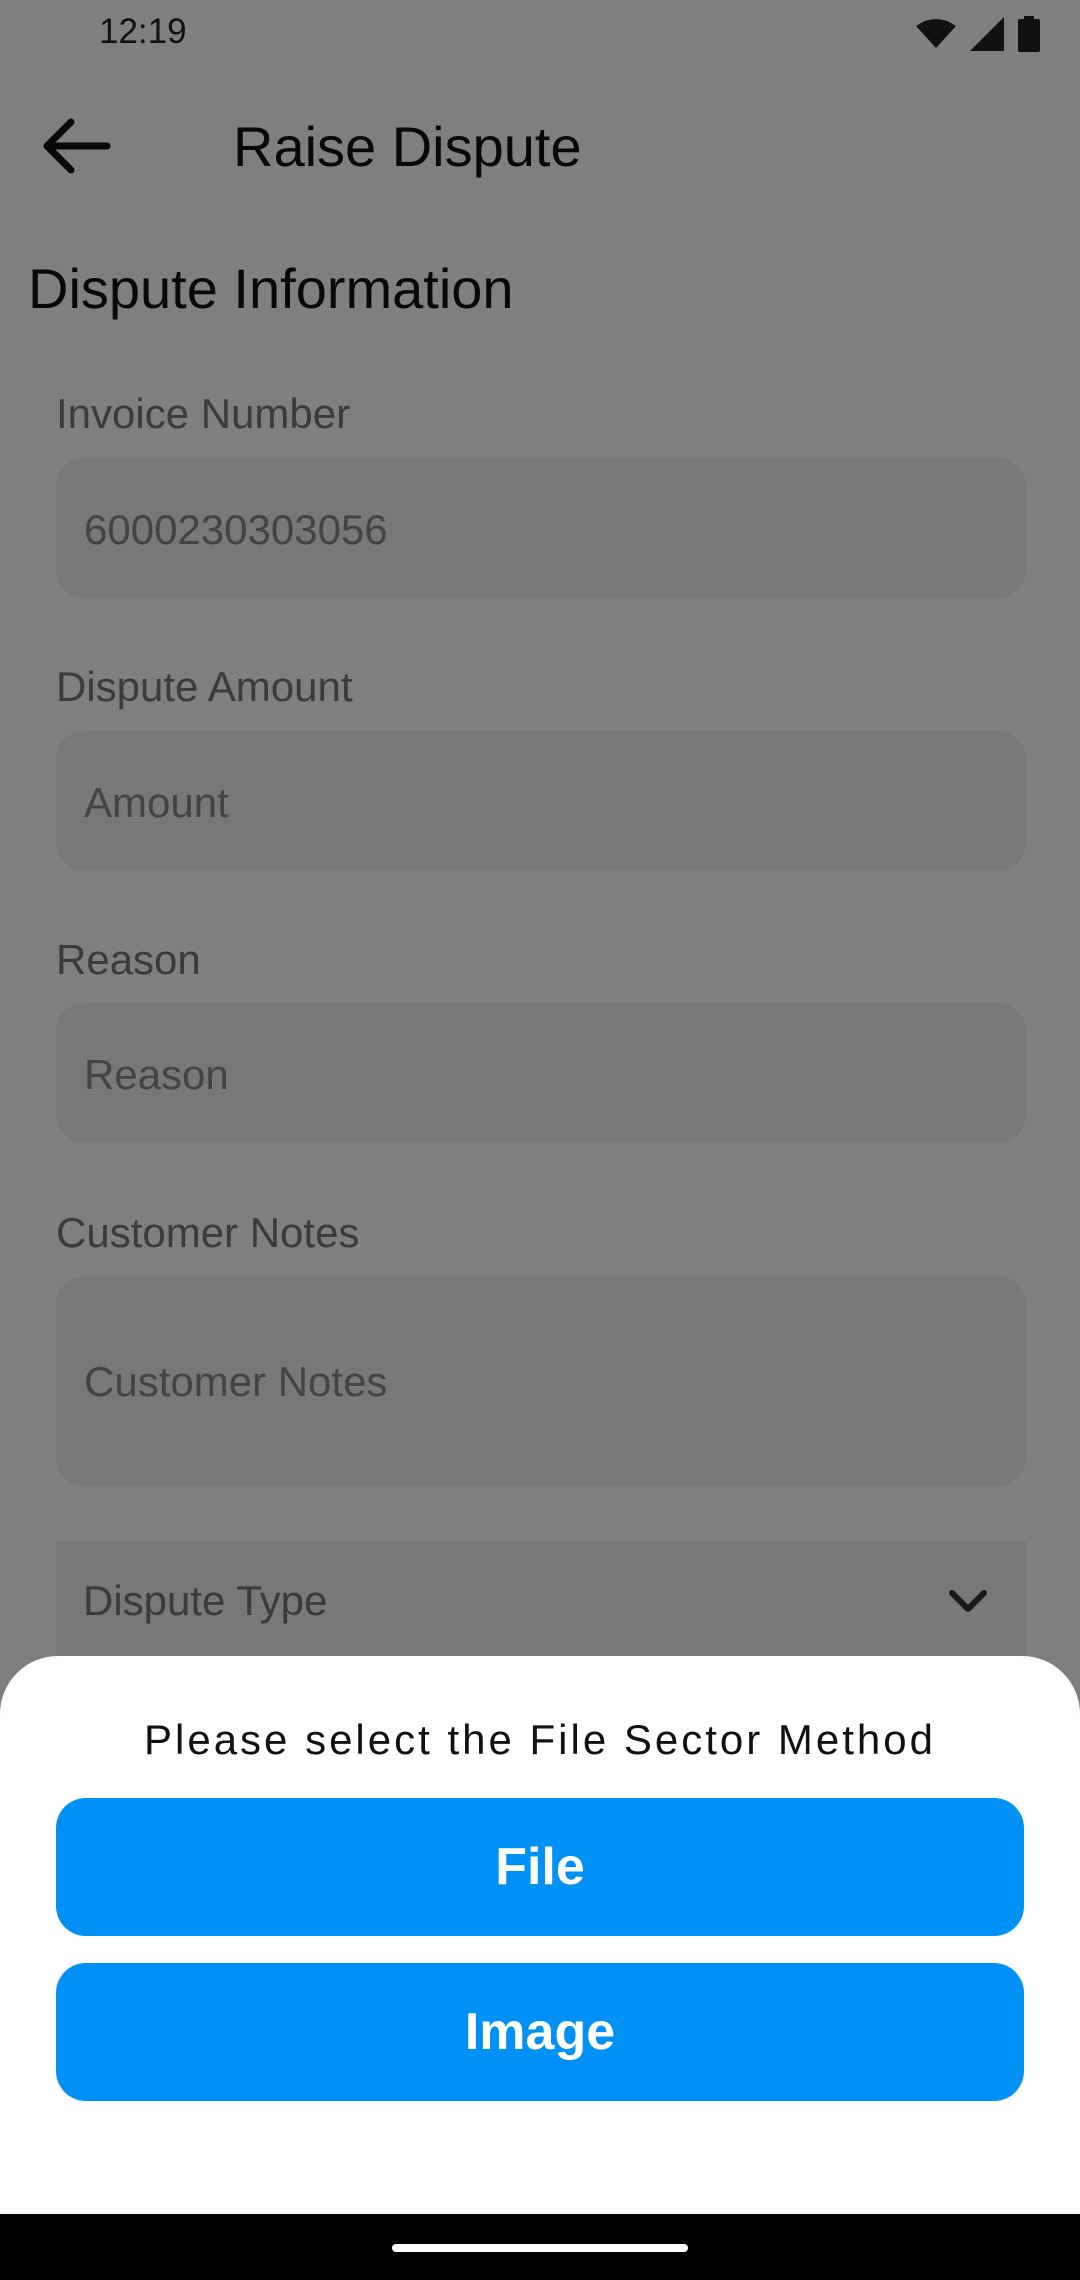 This screenshot has width=1080, height=2280. What do you see at coordinates (540, 1739) in the screenshot?
I see `sheet-title: Please select the File Sector Method` at bounding box center [540, 1739].